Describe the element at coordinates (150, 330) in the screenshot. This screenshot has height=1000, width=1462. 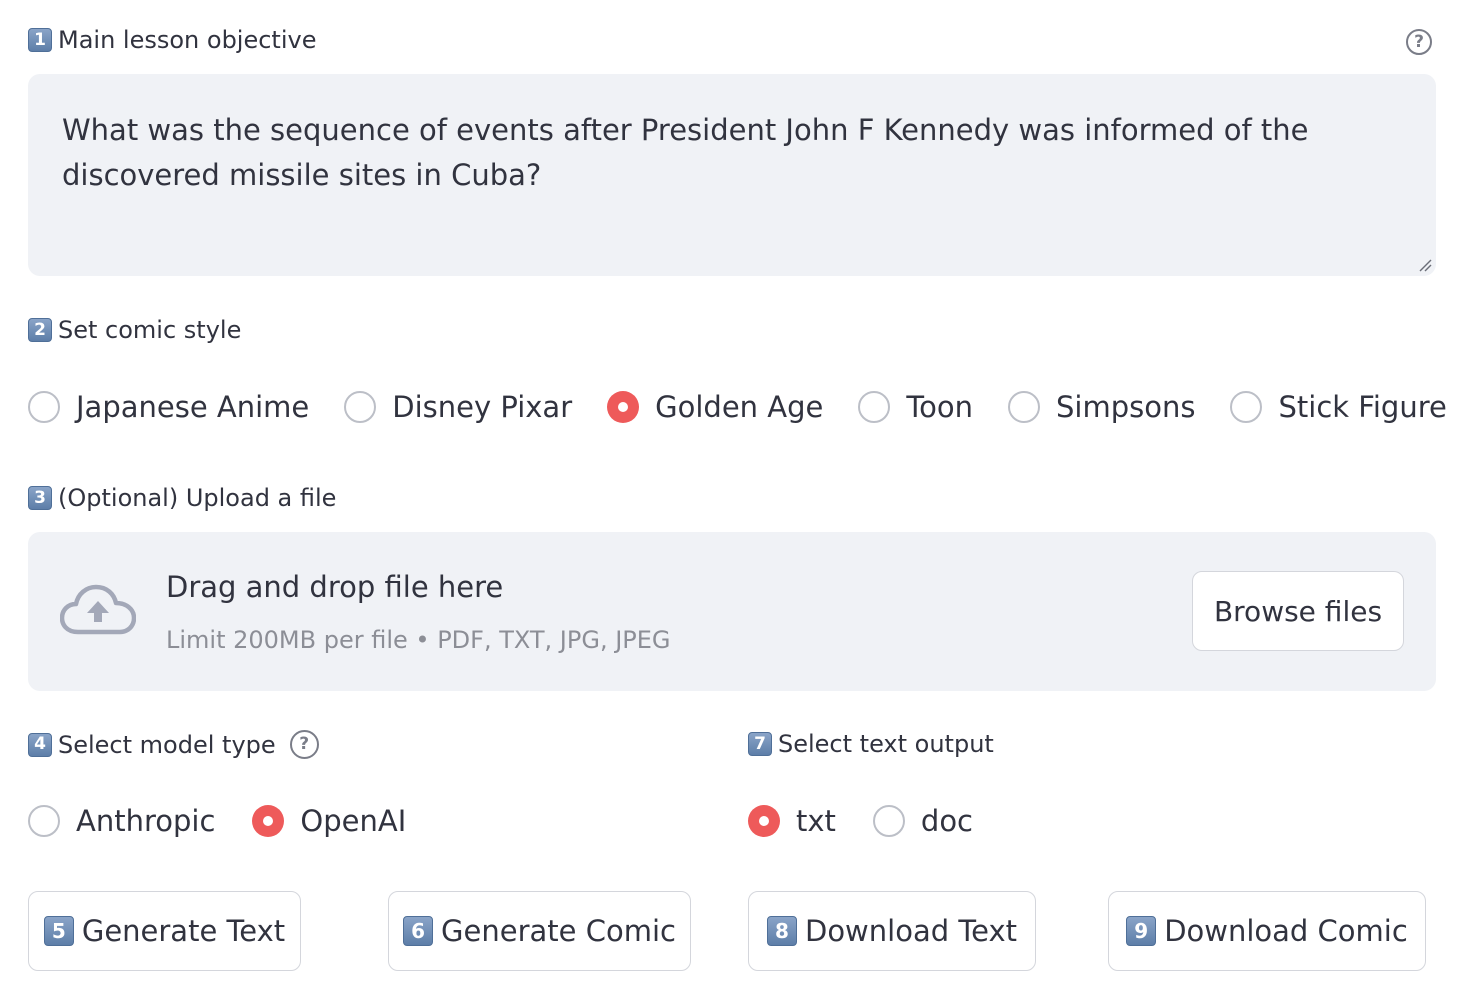
I see `comic-style-label-text: Set comic style` at that location.